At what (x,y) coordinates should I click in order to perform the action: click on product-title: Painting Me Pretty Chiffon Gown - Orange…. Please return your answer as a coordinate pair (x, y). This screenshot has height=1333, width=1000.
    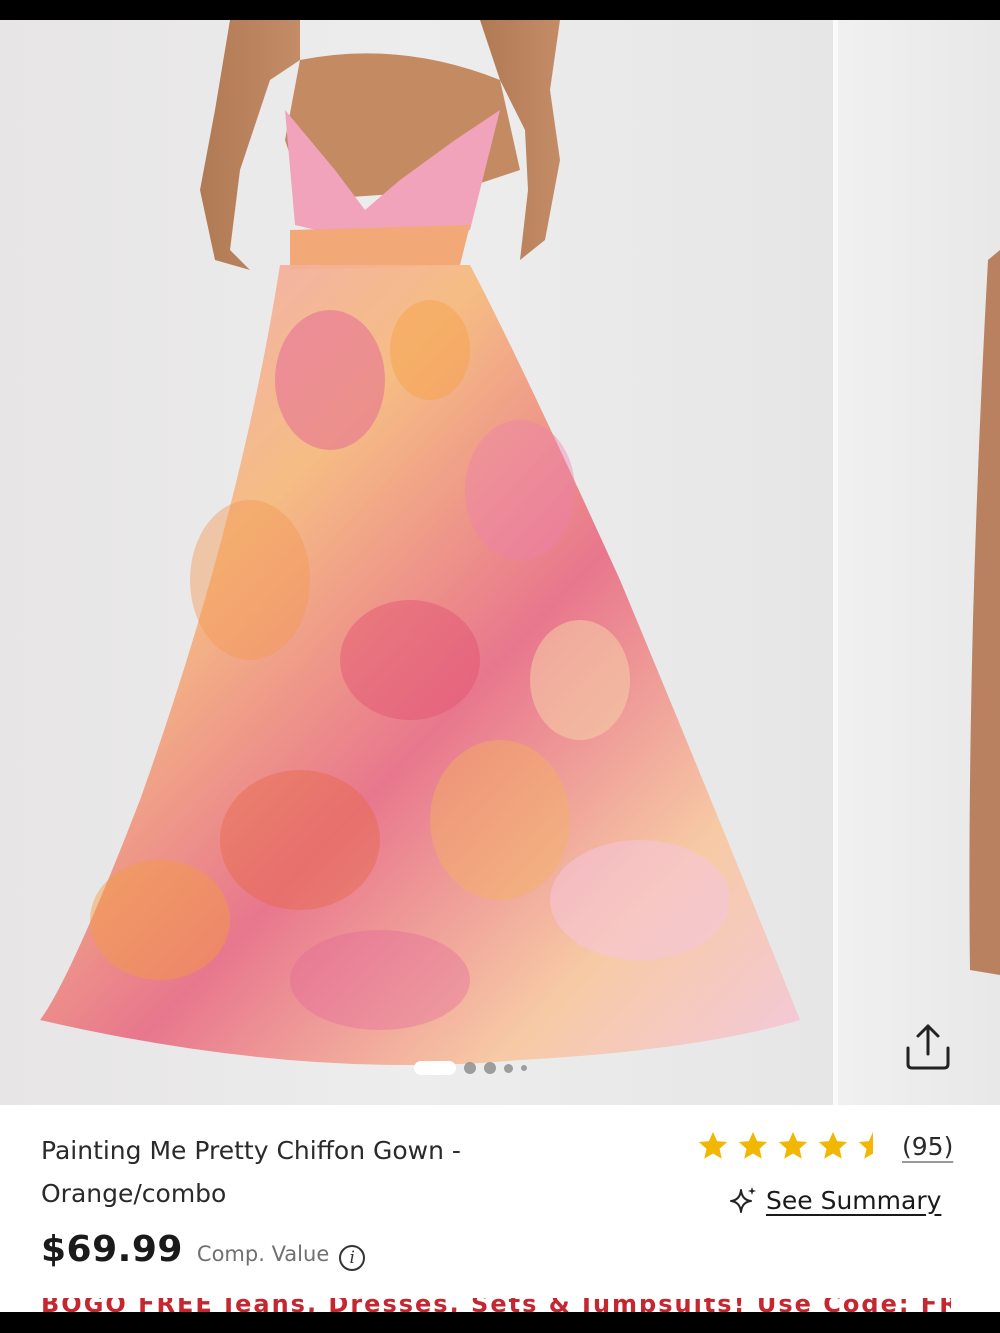
    Looking at the image, I should click on (251, 1172).